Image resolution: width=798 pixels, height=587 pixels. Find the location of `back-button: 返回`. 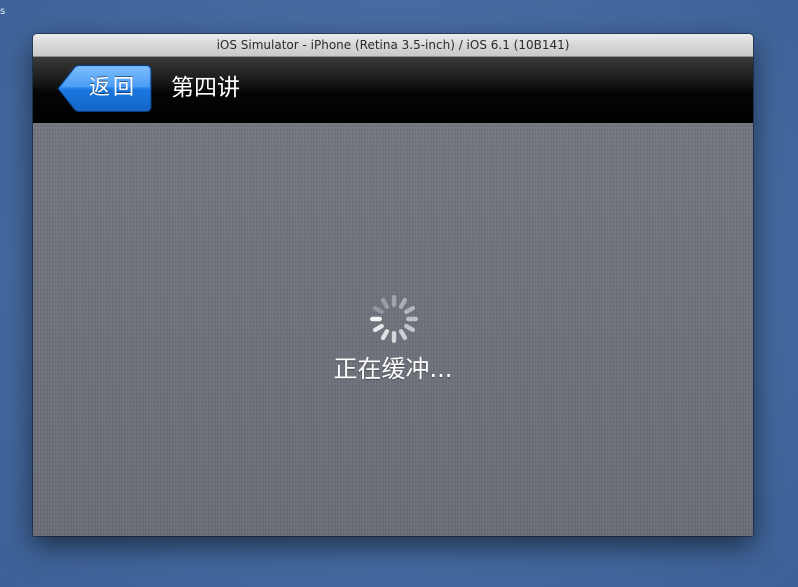

back-button: 返回 is located at coordinates (104, 88).